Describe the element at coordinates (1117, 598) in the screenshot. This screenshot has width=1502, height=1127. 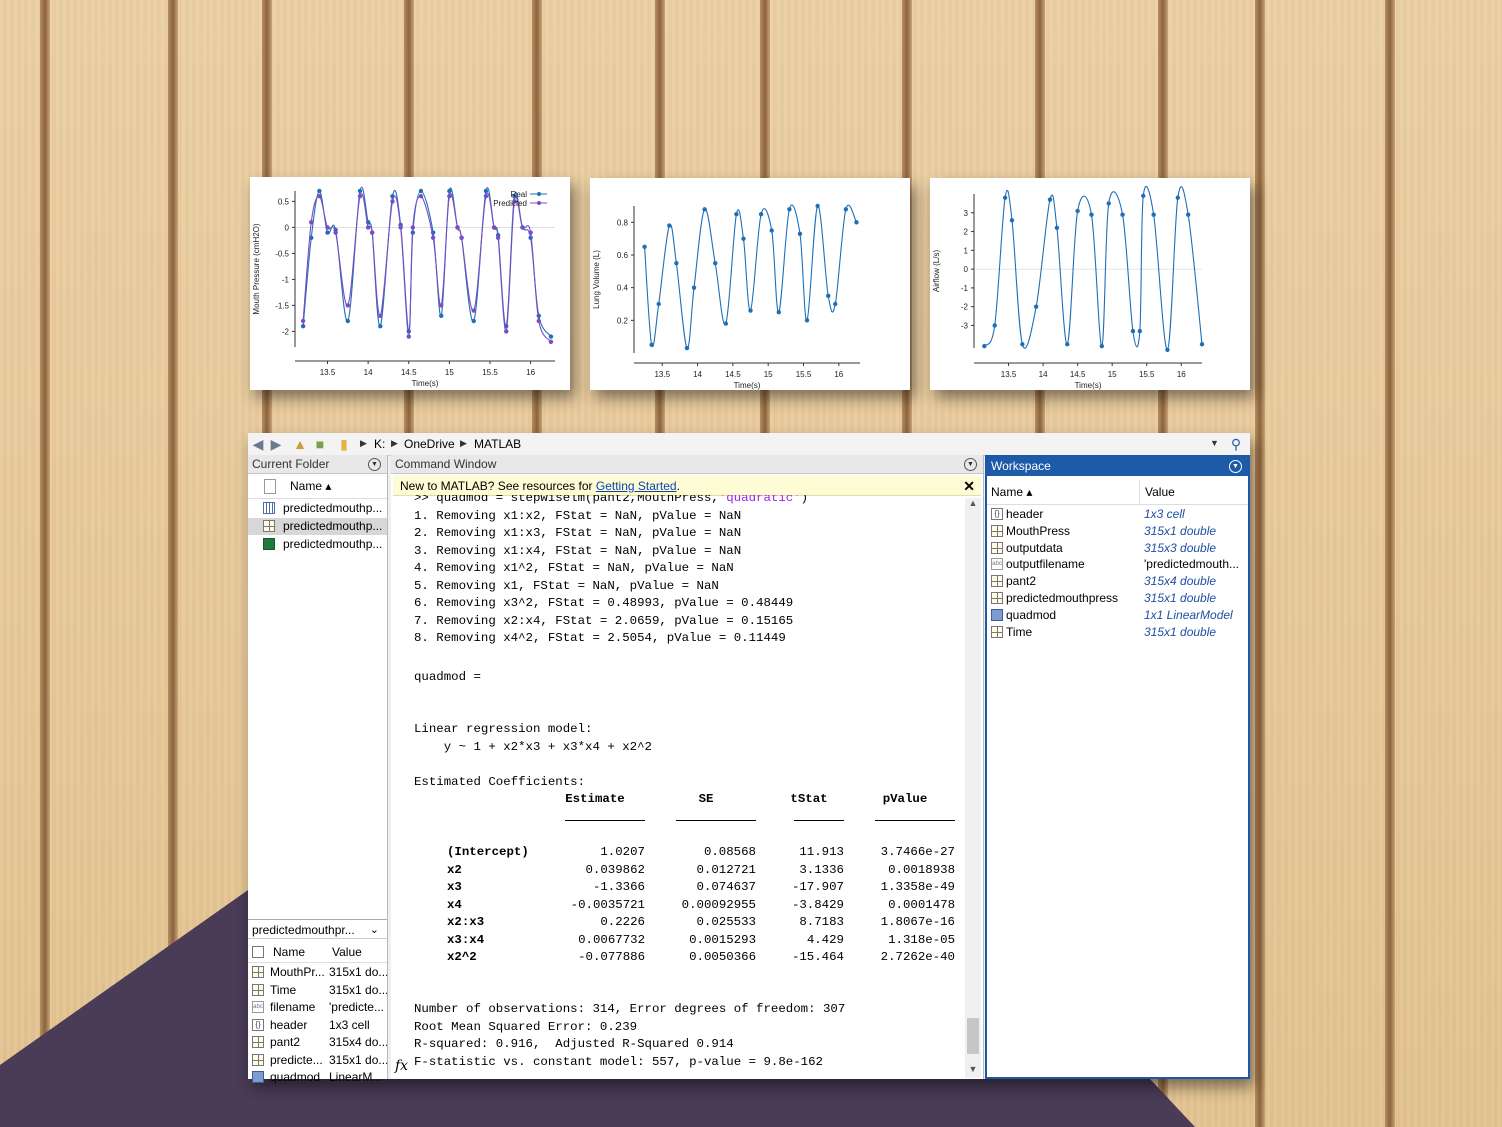
I see `workspace-variable-row: predictedmouthpress 315x1 double` at that location.